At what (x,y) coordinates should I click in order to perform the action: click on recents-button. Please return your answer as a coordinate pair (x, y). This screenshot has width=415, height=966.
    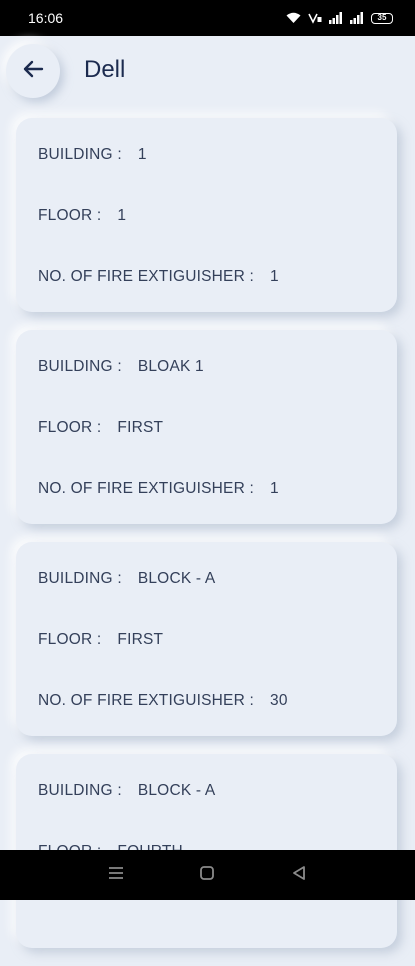
    Looking at the image, I should click on (116, 875).